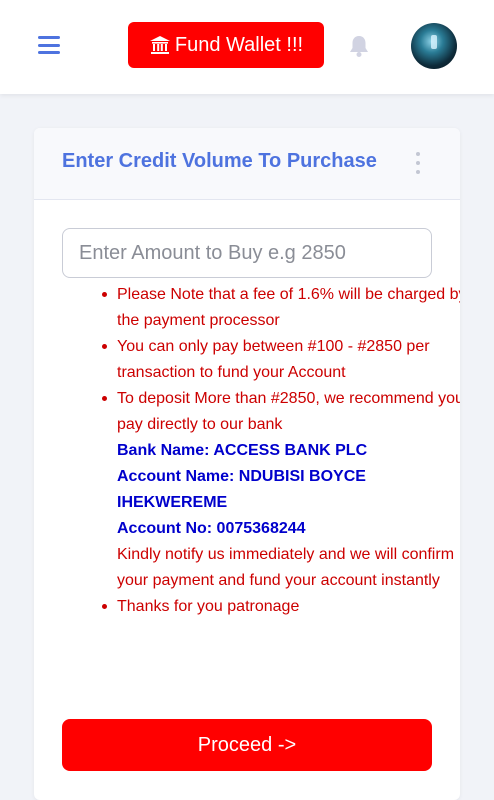 The height and width of the screenshot is (800, 494). What do you see at coordinates (219, 161) in the screenshot?
I see `card-title: Enter Credit Volume To Purchase` at bounding box center [219, 161].